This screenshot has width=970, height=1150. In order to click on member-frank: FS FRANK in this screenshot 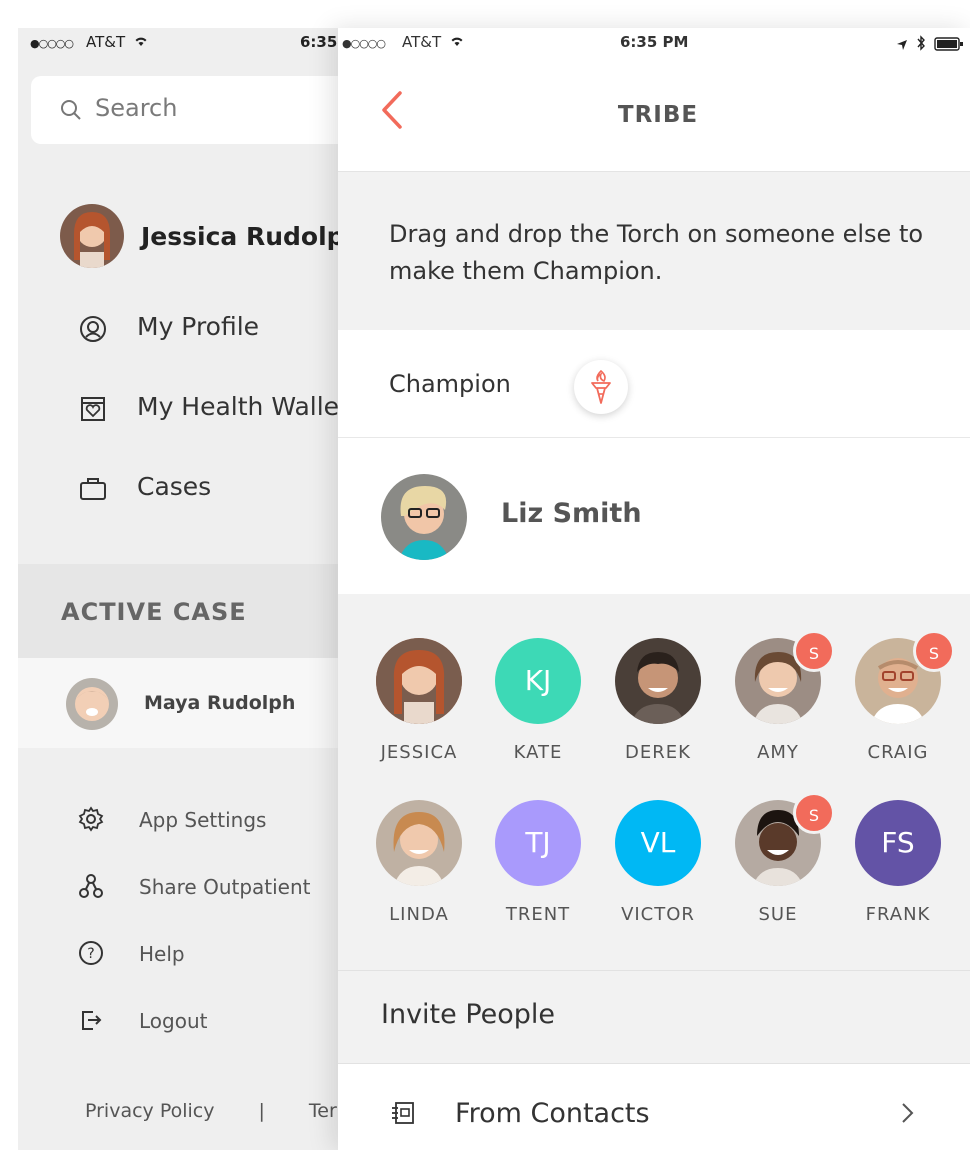, I will do `click(898, 870)`.